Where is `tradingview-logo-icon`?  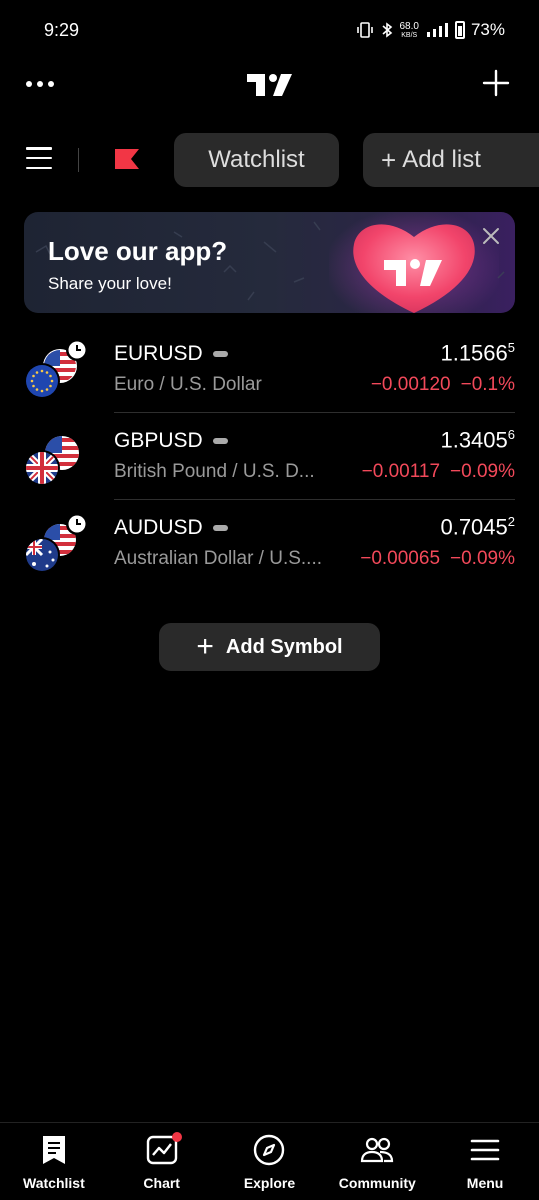 tradingview-logo-icon is located at coordinates (269, 85).